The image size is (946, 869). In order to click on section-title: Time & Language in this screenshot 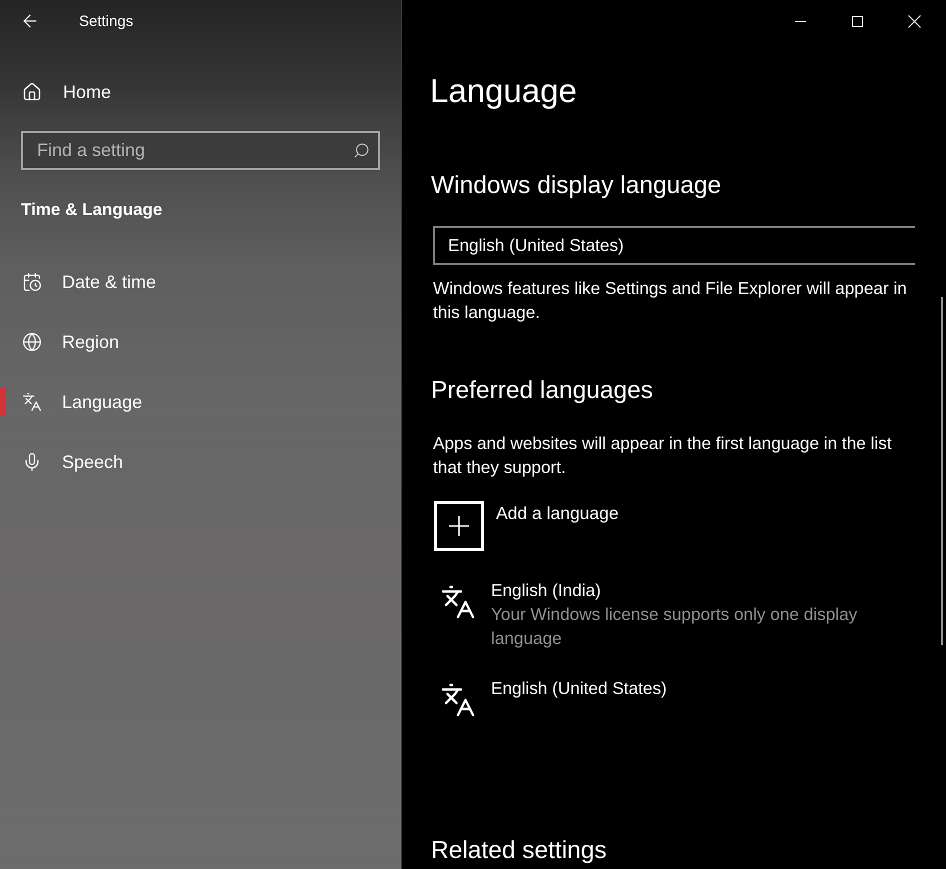, I will do `click(92, 210)`.